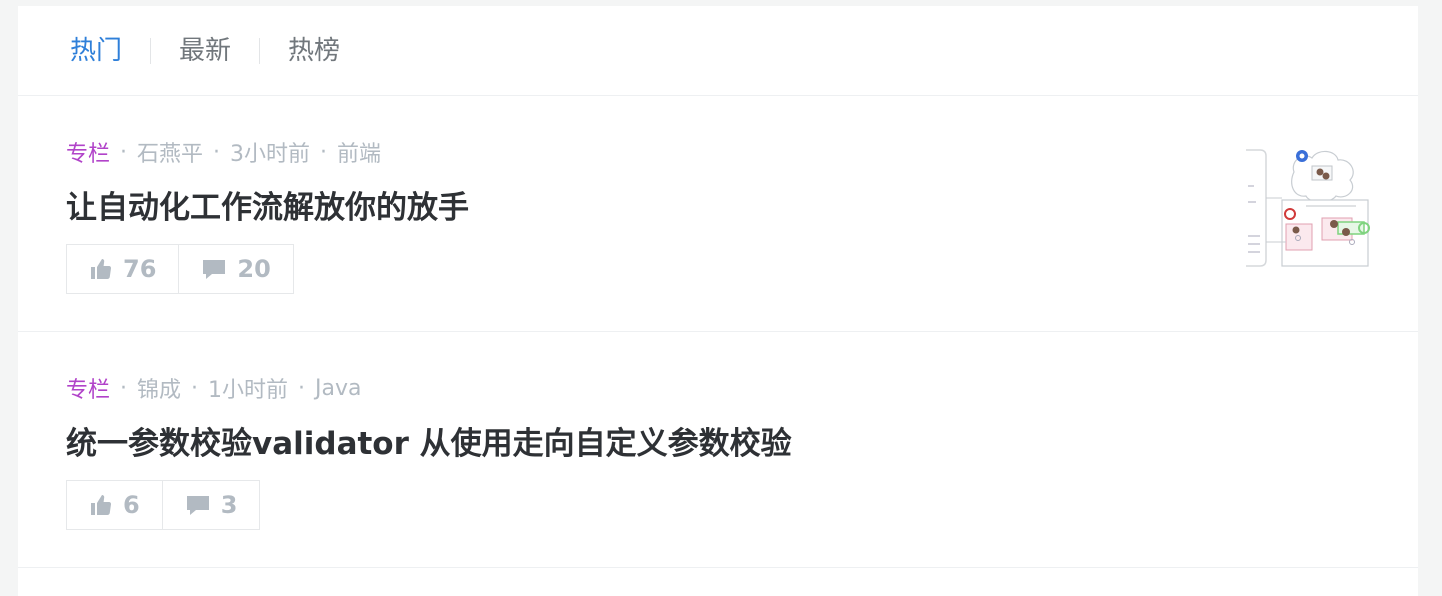 The width and height of the screenshot is (1442, 596). What do you see at coordinates (270, 154) in the screenshot?
I see `post-time: 3小时前` at bounding box center [270, 154].